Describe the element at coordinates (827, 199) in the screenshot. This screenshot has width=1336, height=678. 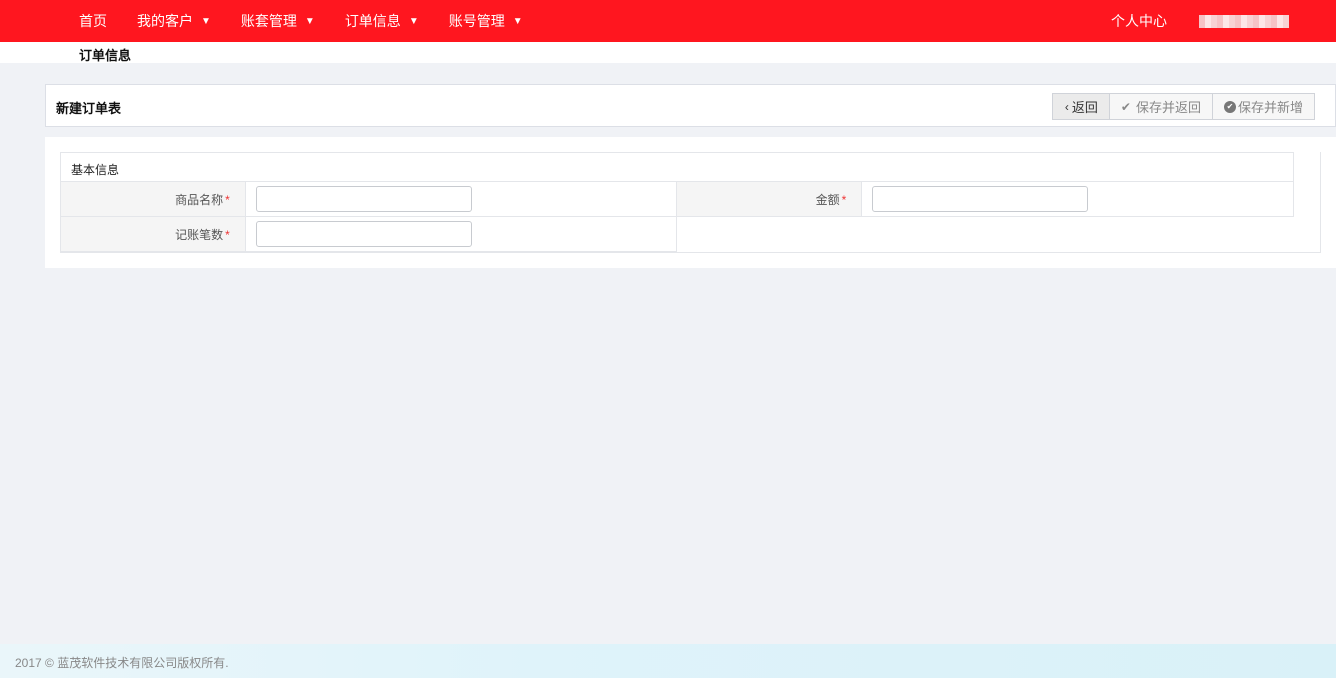
I see `label-text: 金额` at that location.